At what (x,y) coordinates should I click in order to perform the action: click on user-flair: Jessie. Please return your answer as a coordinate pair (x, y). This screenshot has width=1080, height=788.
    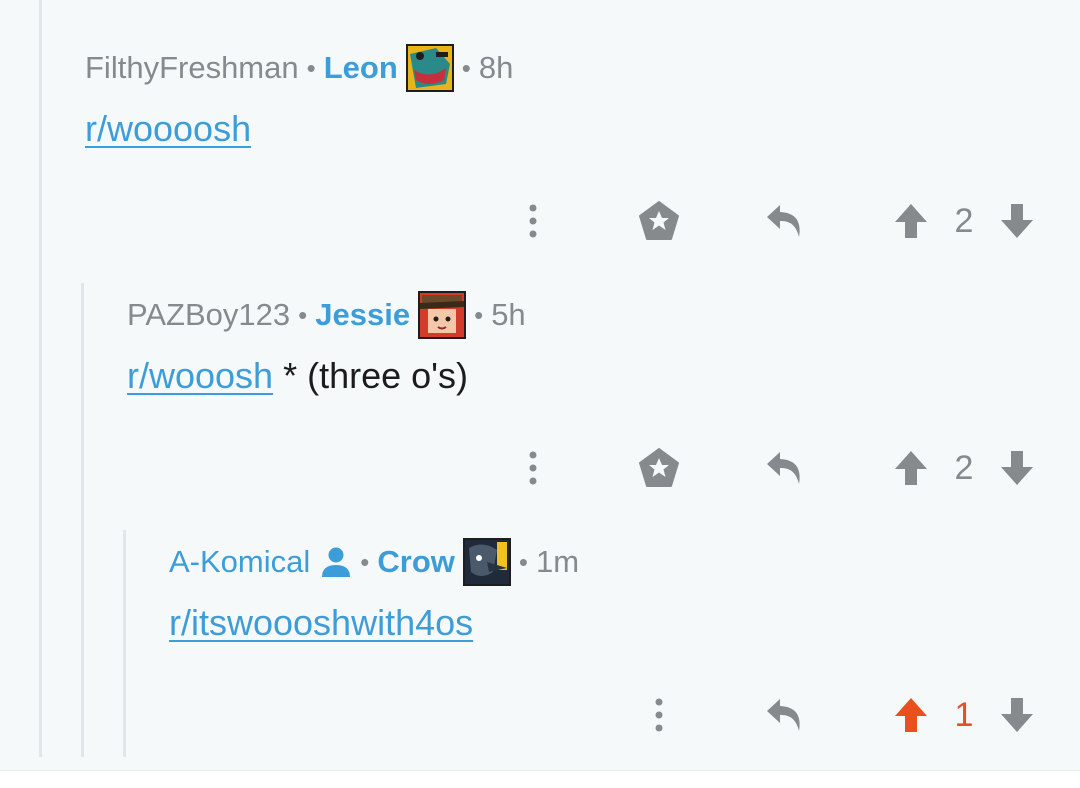
    Looking at the image, I should click on (363, 314).